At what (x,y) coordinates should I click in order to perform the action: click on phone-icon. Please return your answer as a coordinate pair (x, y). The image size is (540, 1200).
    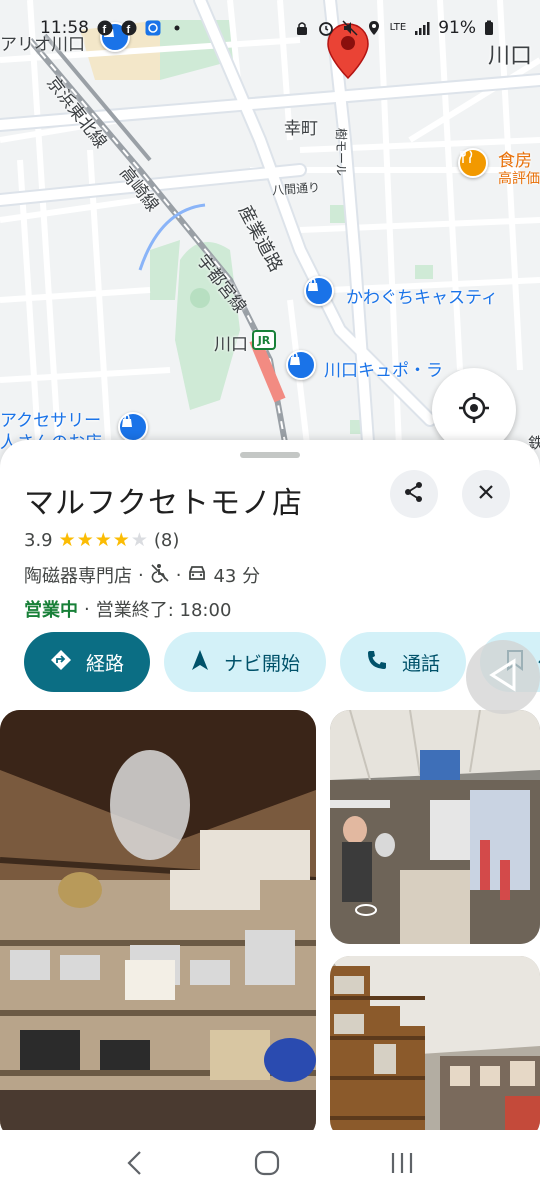
    Looking at the image, I should click on (377, 662).